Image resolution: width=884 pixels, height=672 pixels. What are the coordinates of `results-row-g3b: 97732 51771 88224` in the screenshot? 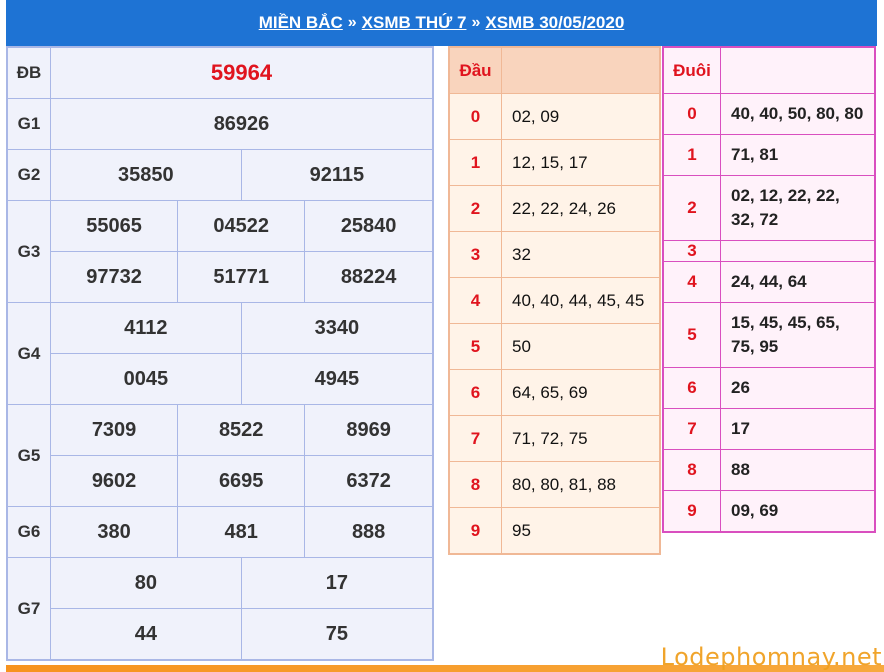 It's located at (220, 277).